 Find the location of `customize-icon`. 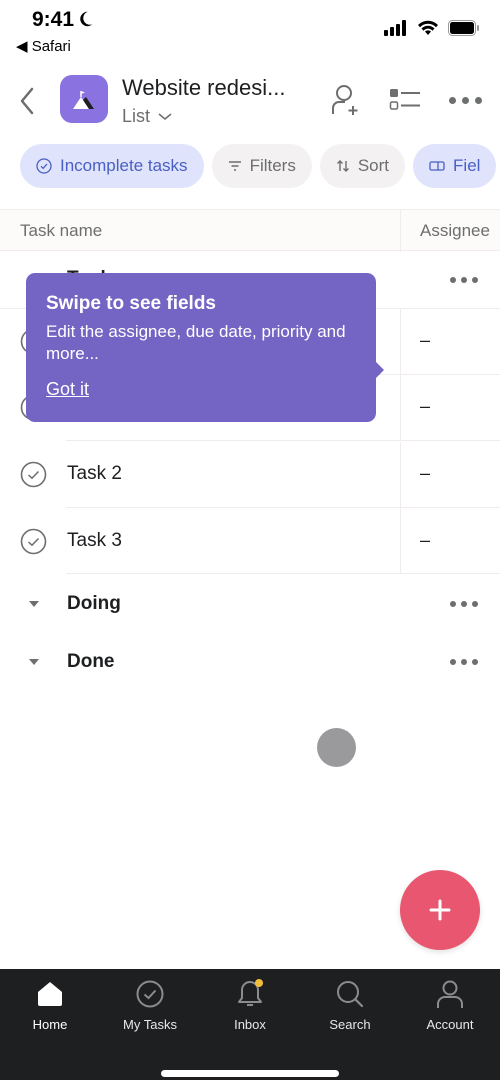

customize-icon is located at coordinates (405, 100).